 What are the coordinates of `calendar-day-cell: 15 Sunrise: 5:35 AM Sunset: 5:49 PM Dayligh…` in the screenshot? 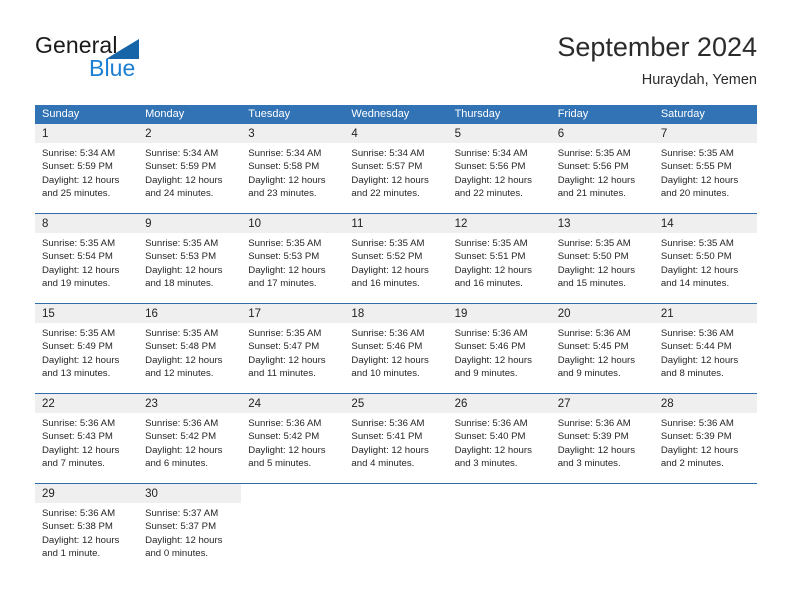 It's located at (87, 348).